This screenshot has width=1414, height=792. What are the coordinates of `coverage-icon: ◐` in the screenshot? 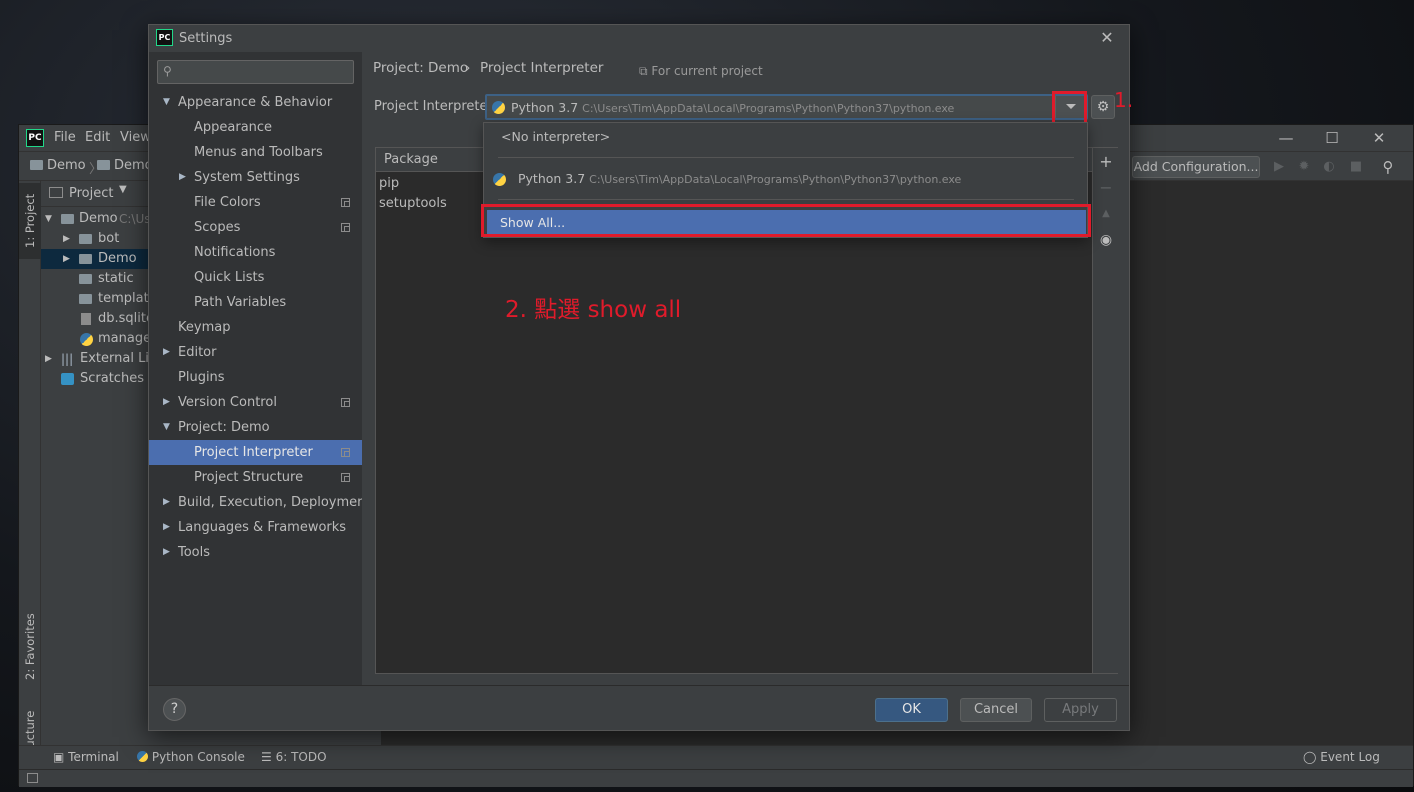 It's located at (1329, 167).